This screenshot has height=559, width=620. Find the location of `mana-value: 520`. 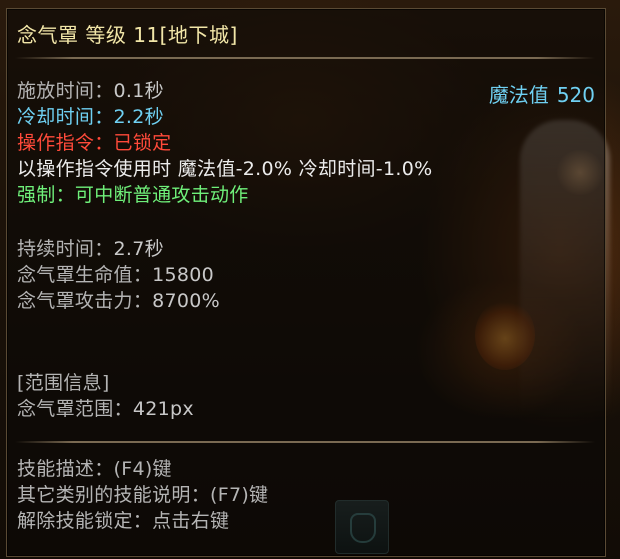

mana-value: 520 is located at coordinates (575, 95).